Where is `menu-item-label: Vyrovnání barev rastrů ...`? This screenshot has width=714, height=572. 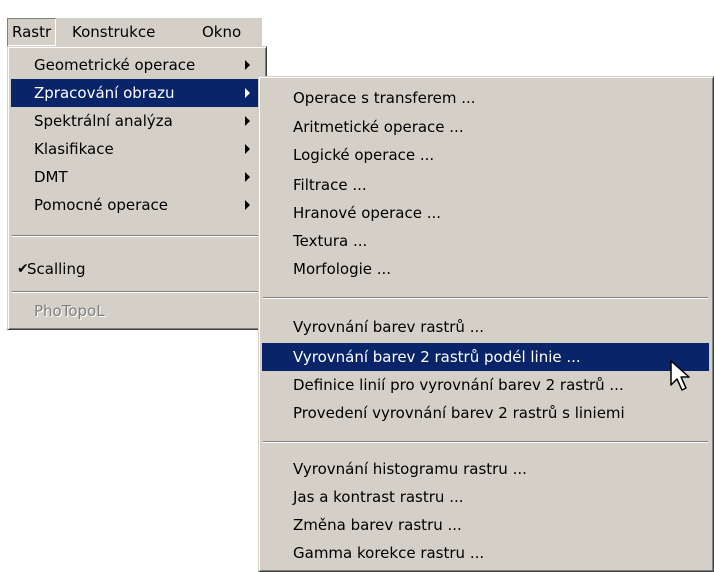
menu-item-label: Vyrovnání barev rastrů ... is located at coordinates (388, 327).